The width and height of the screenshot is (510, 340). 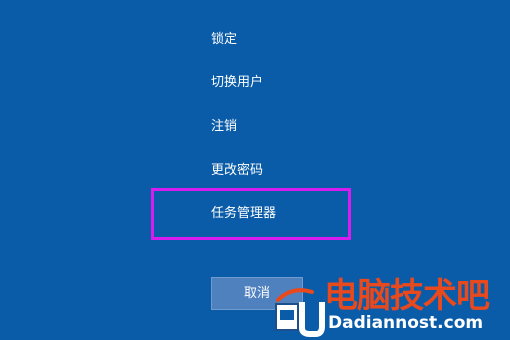 What do you see at coordinates (406, 323) in the screenshot?
I see `watermark-text-en: Dadiannost.com` at bounding box center [406, 323].